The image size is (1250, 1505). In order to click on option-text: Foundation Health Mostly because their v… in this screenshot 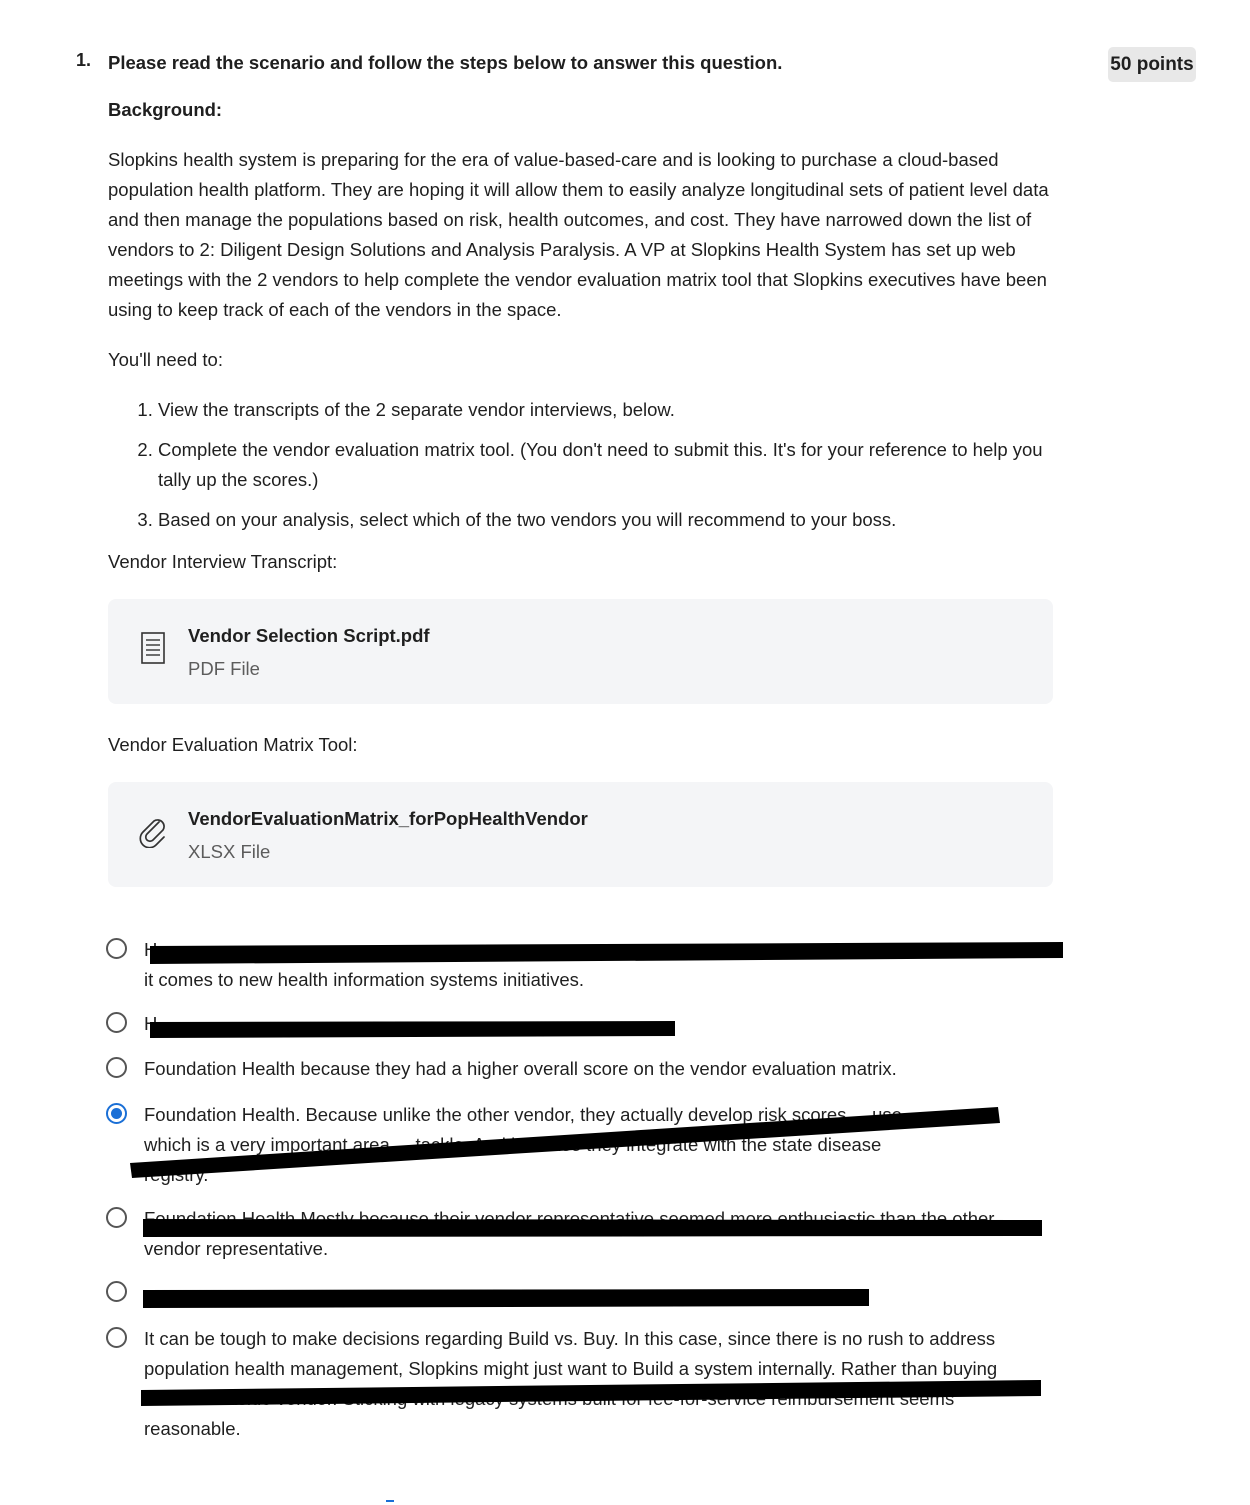, I will do `click(569, 1218)`.